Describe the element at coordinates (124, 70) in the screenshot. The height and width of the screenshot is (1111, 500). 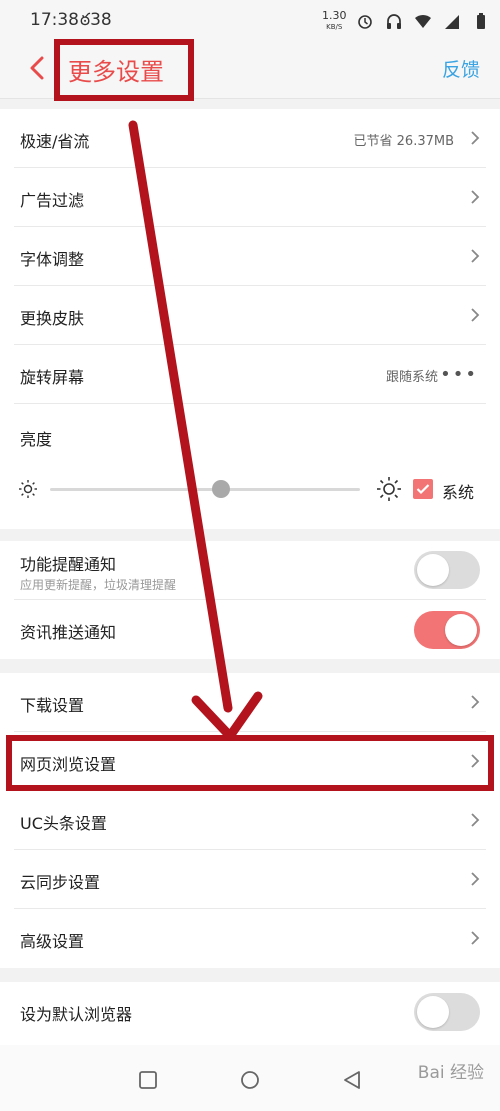
I see `highlight-box-title` at that location.